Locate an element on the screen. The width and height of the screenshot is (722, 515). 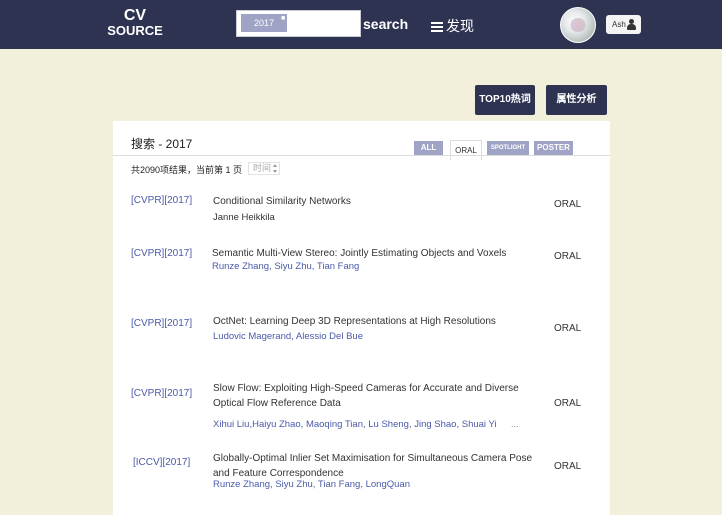
top10-keywords-button: TOP10热词 is located at coordinates (505, 100).